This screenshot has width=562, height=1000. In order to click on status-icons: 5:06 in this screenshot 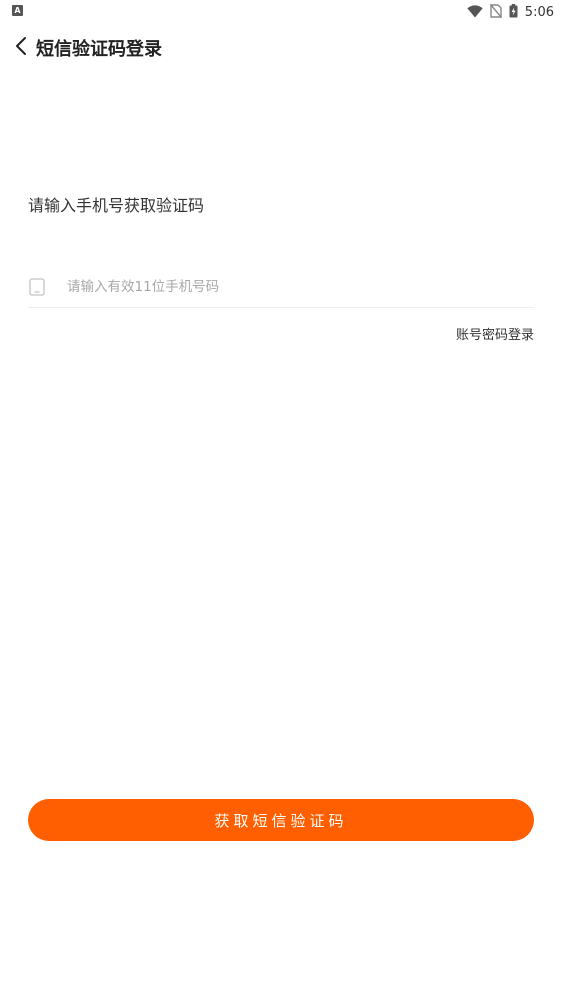, I will do `click(510, 12)`.